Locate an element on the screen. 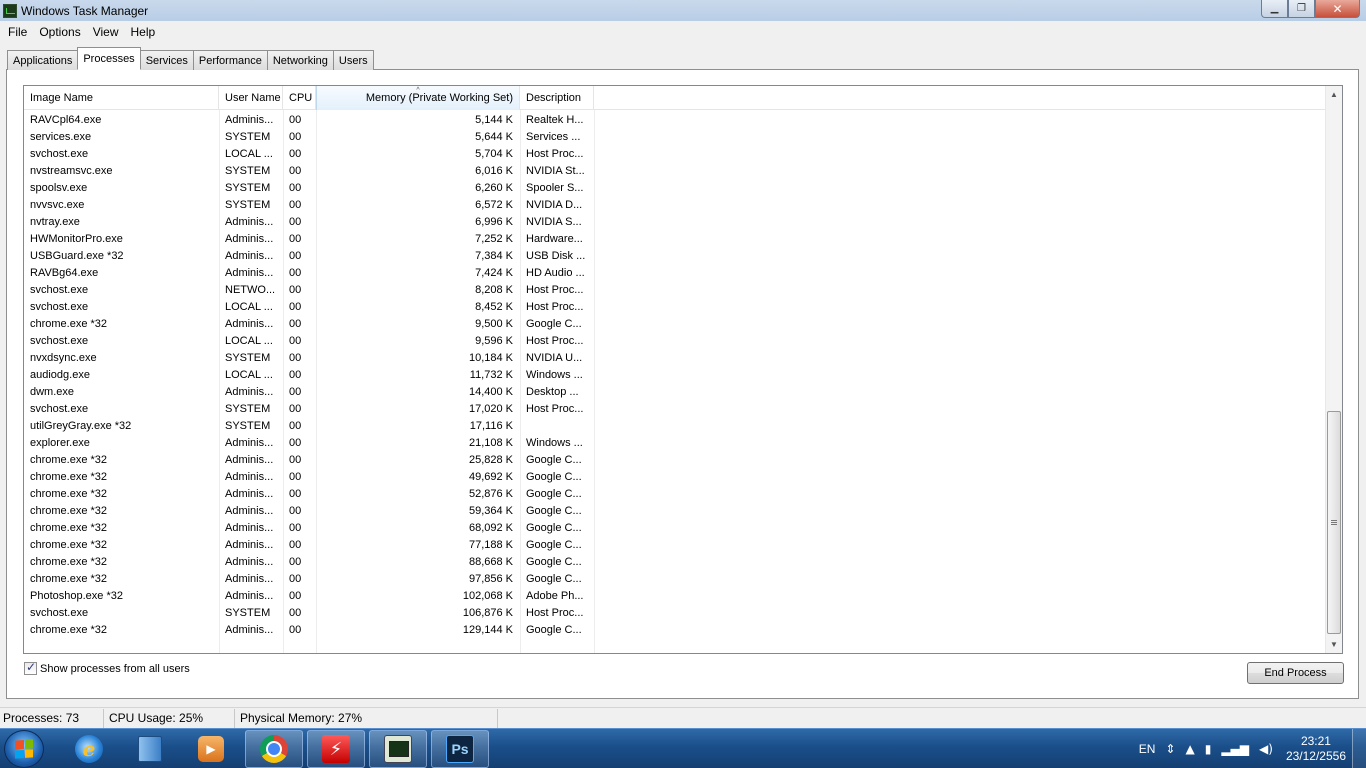 The width and height of the screenshot is (1366, 768). end-process-button: End Process is located at coordinates (1295, 673).